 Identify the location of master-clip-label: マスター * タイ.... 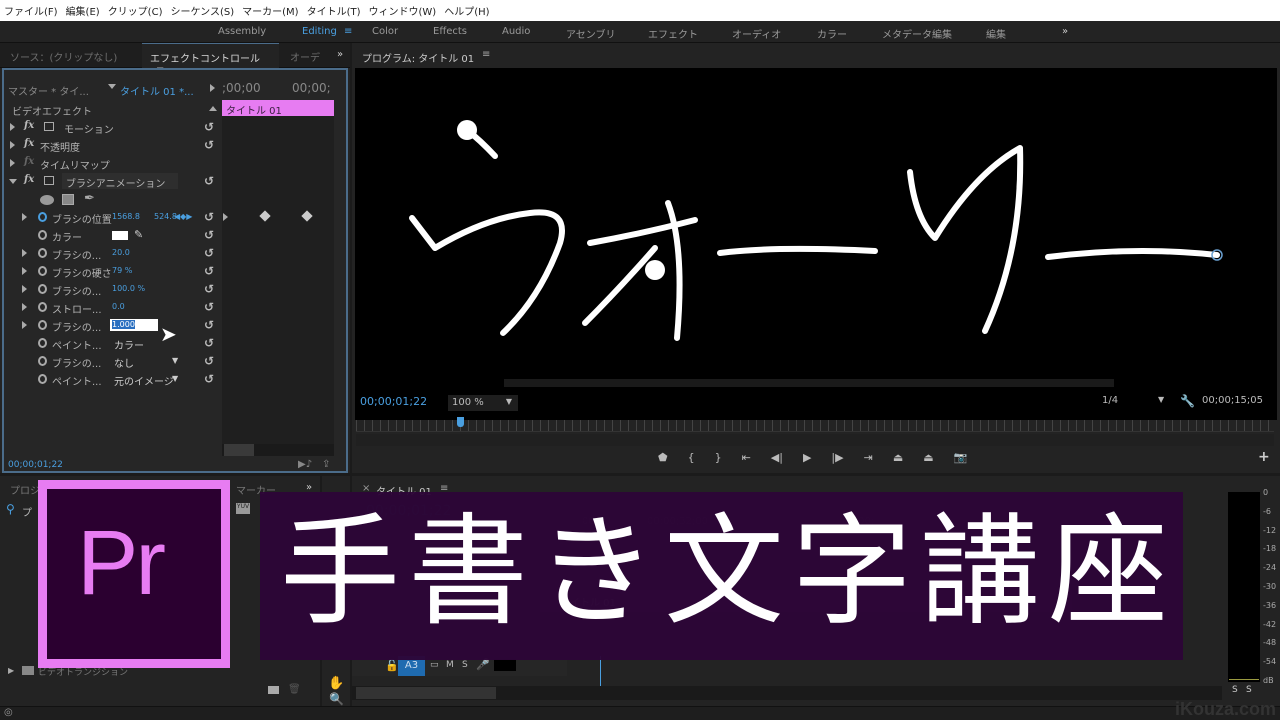
(48, 90).